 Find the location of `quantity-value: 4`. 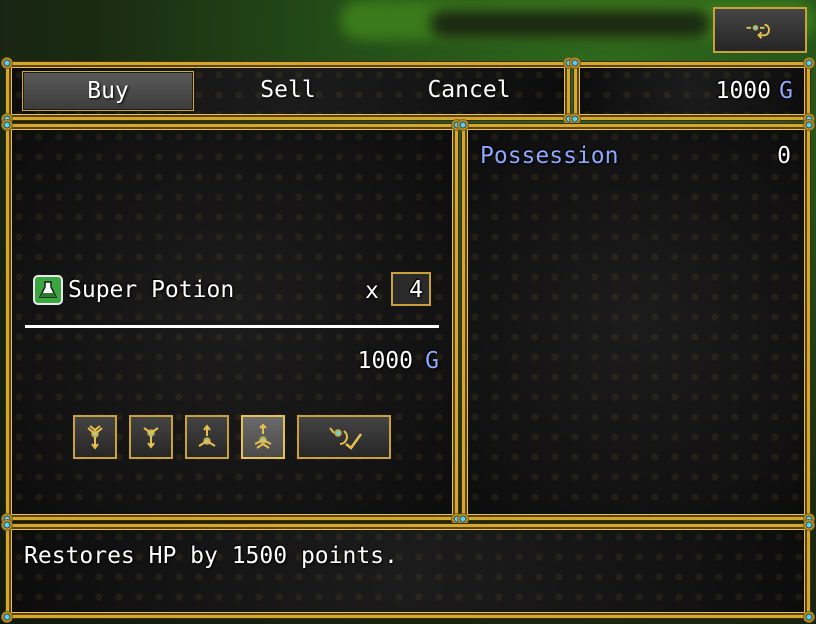

quantity-value: 4 is located at coordinates (416, 290).